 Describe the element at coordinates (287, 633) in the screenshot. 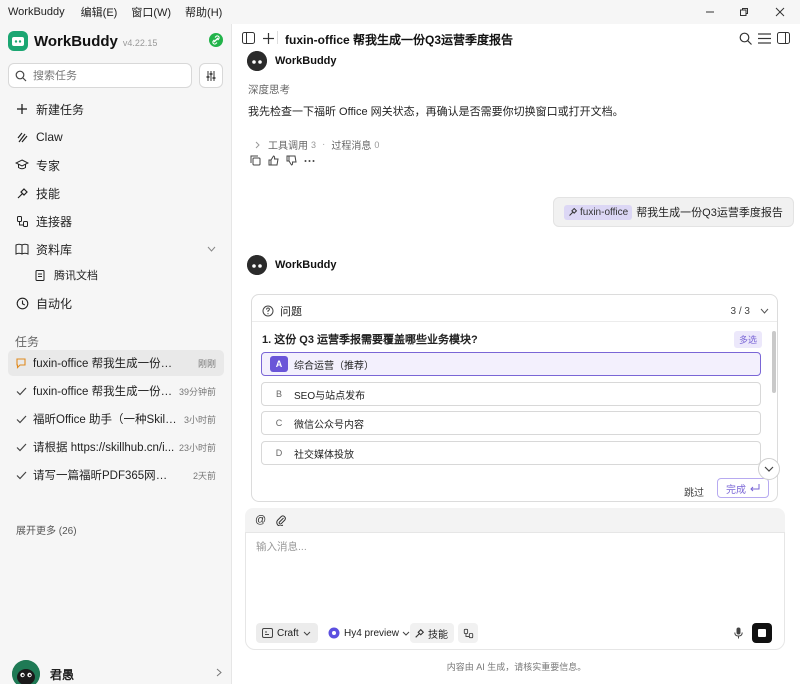

I see `mode-select: Craft` at that location.